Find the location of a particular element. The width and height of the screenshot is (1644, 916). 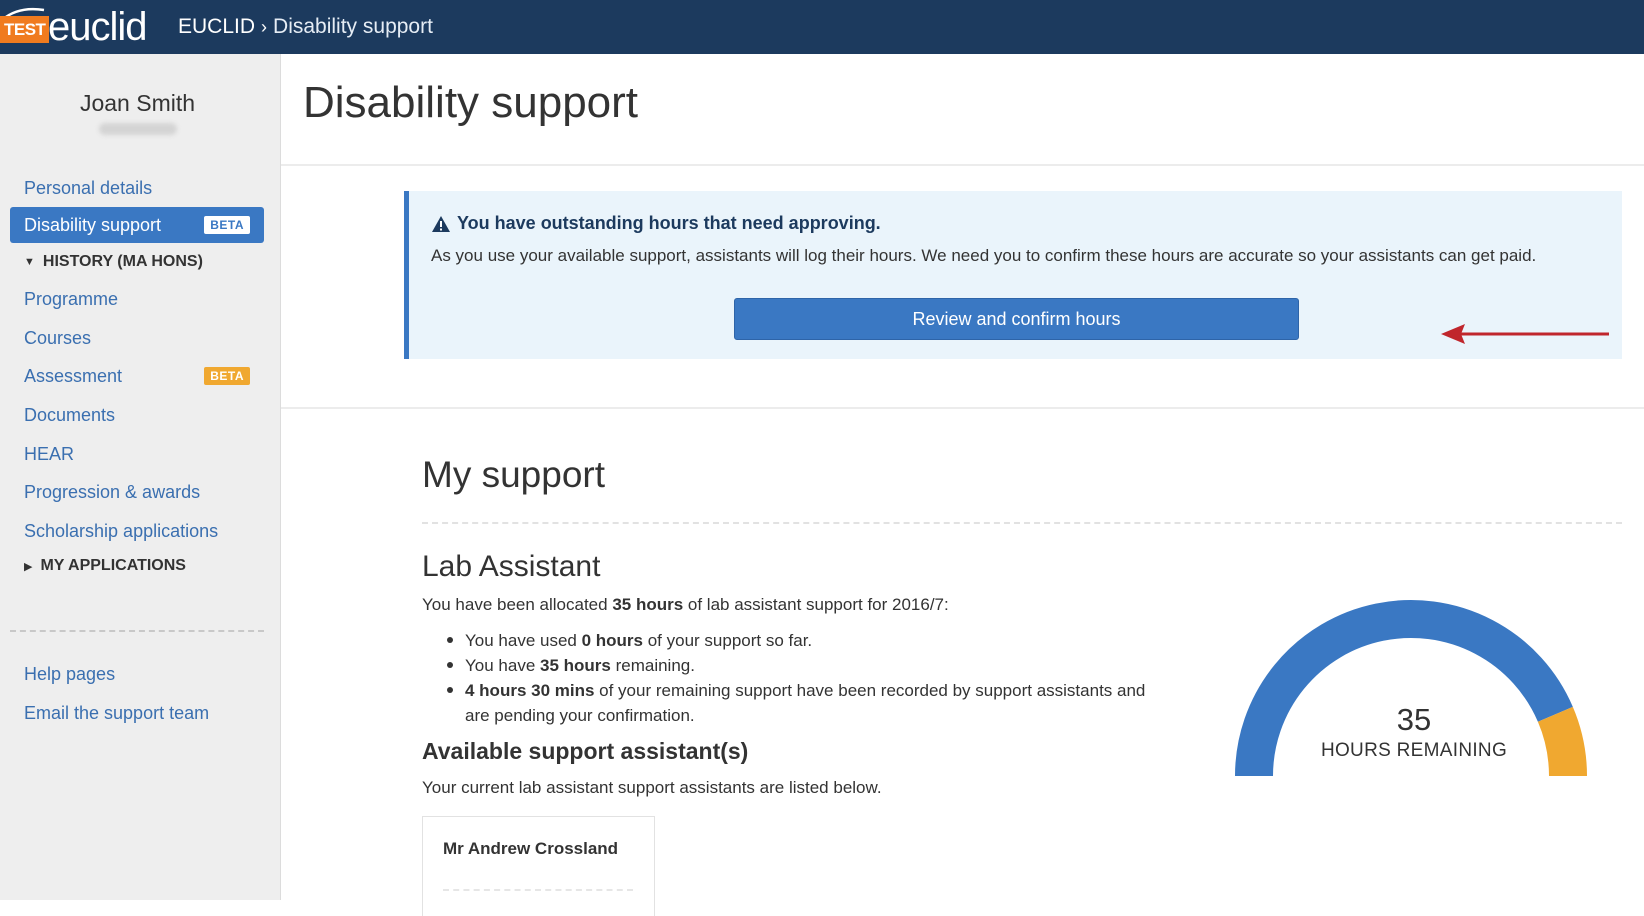

sidebar-section-history: ▼ HISTORY (MA HONS) is located at coordinates (113, 262).